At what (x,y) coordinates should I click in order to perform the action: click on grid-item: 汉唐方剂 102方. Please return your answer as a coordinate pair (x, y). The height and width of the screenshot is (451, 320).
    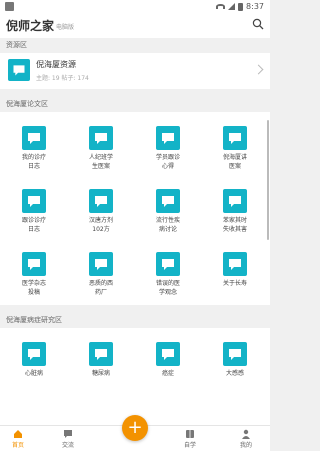
    Looking at the image, I should click on (101, 211).